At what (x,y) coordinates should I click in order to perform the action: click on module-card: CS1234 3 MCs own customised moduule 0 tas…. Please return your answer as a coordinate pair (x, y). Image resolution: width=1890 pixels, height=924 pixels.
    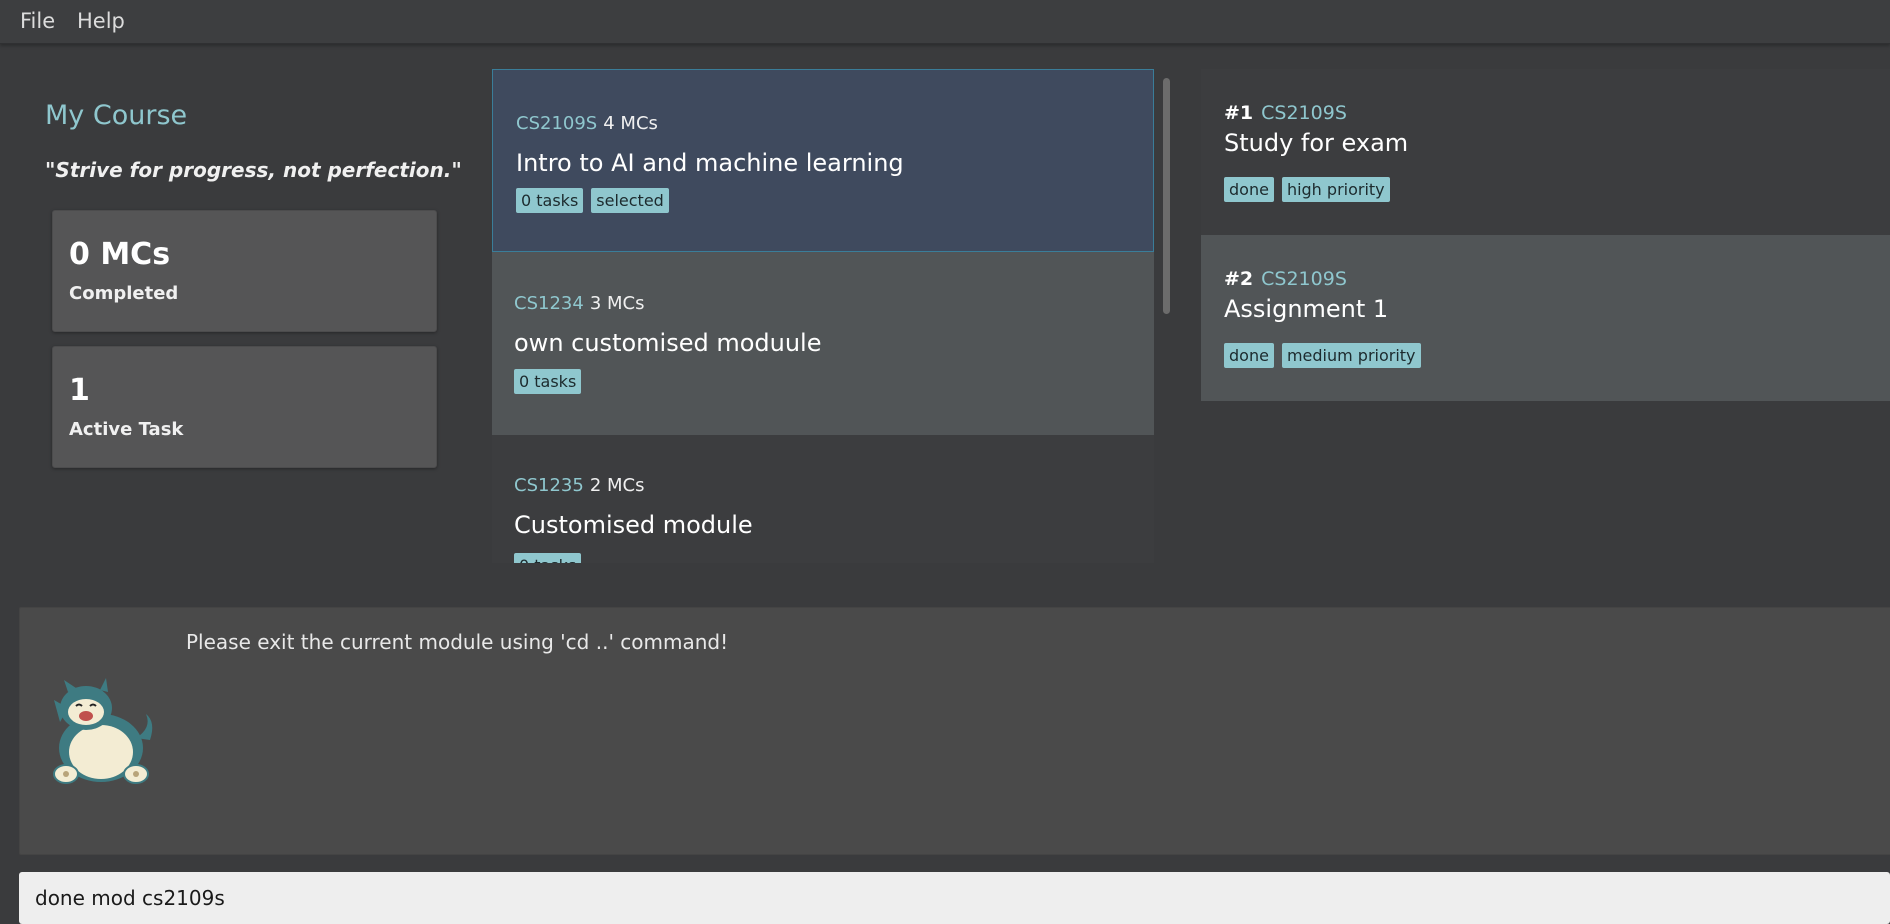
    Looking at the image, I should click on (823, 343).